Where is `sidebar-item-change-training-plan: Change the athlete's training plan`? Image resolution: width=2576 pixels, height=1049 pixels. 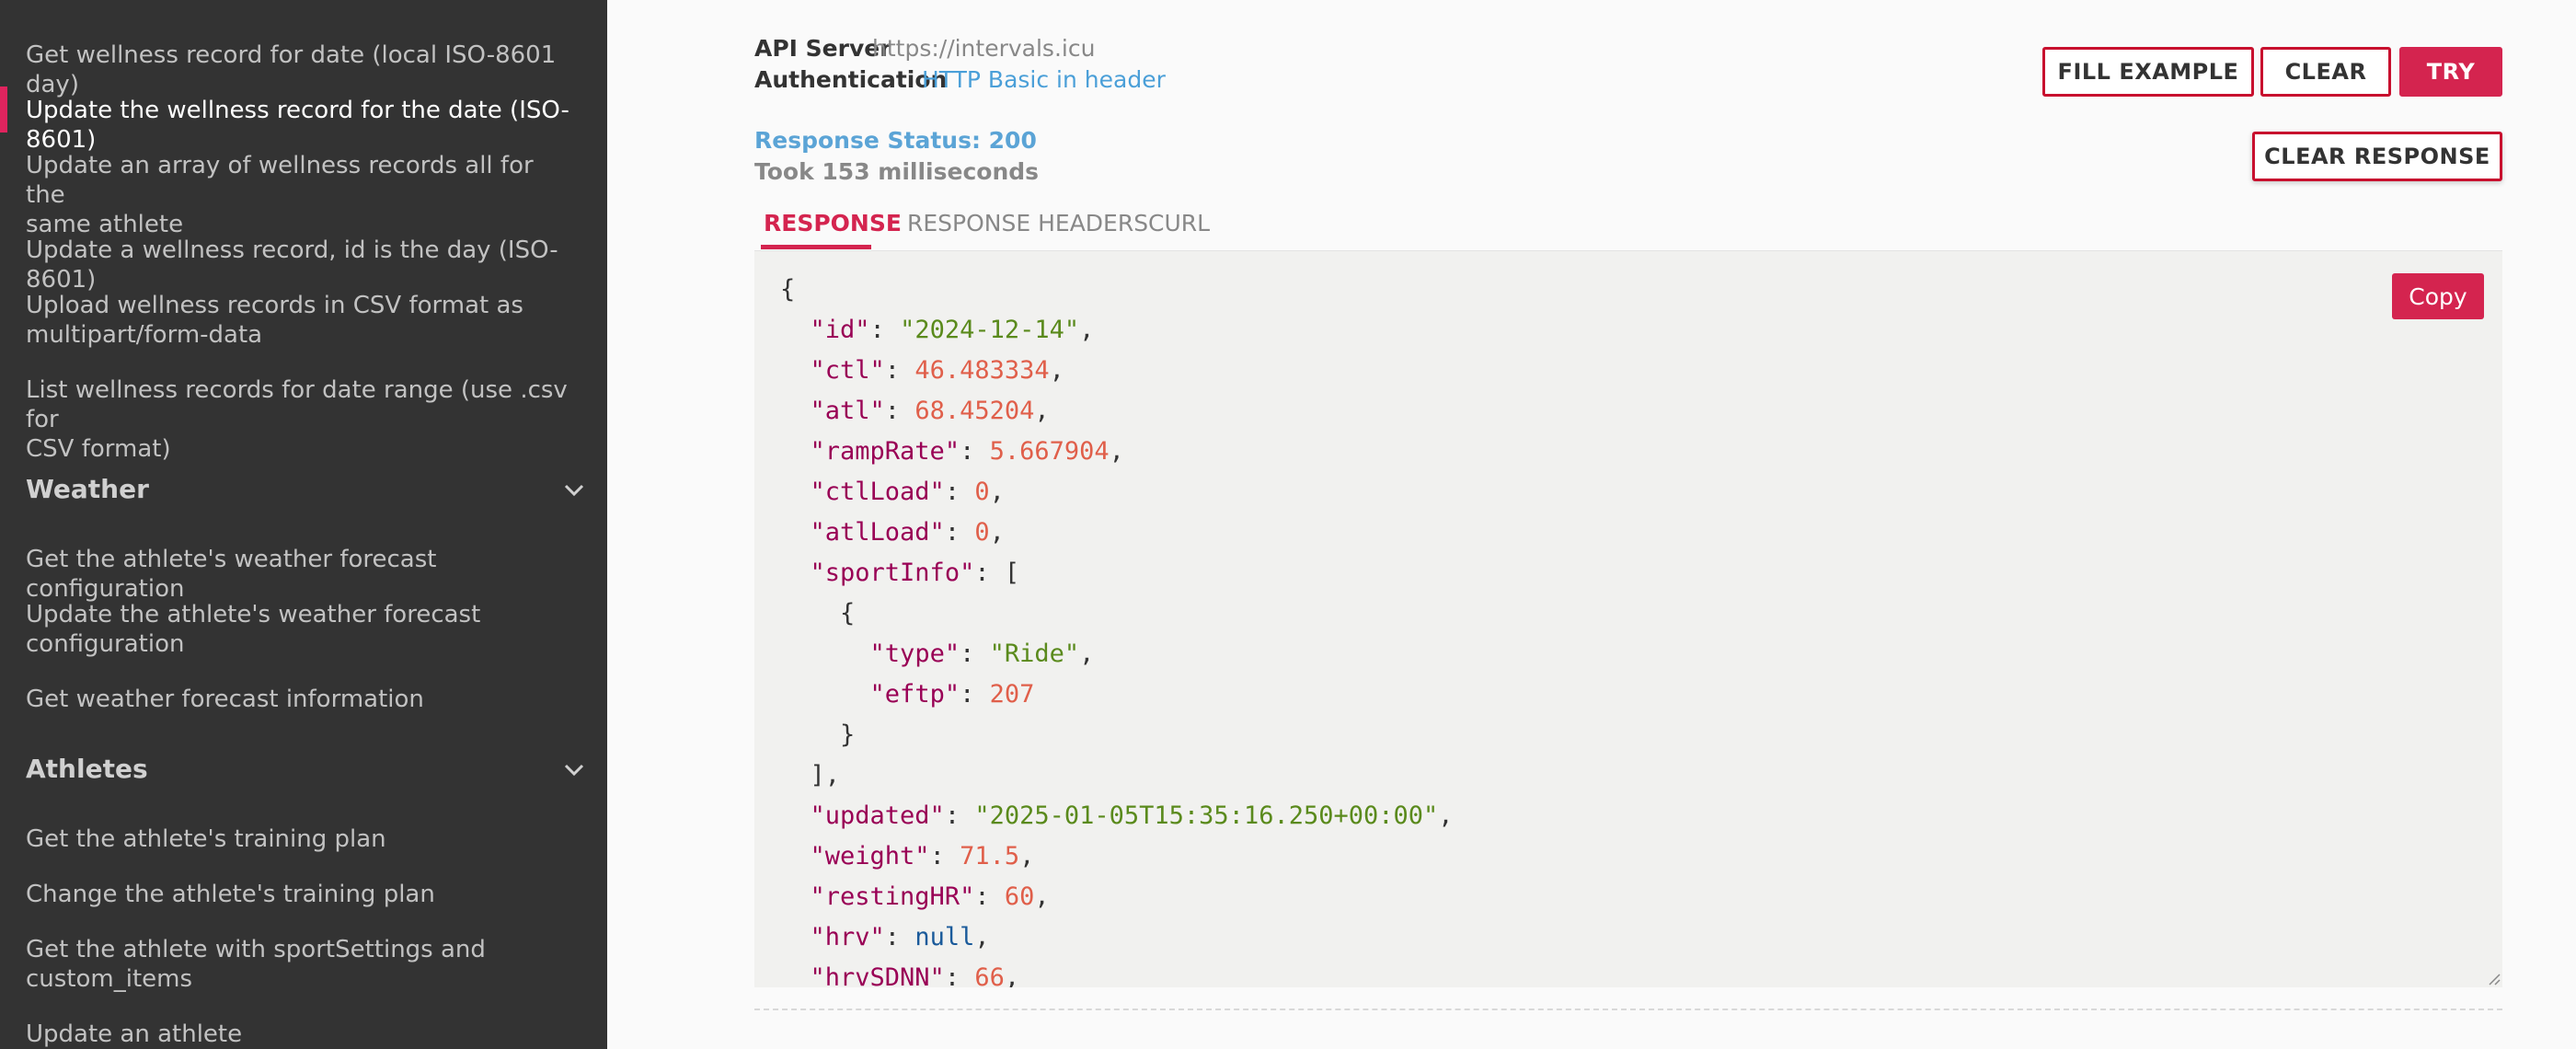 sidebar-item-change-training-plan: Change the athlete's training plan is located at coordinates (302, 894).